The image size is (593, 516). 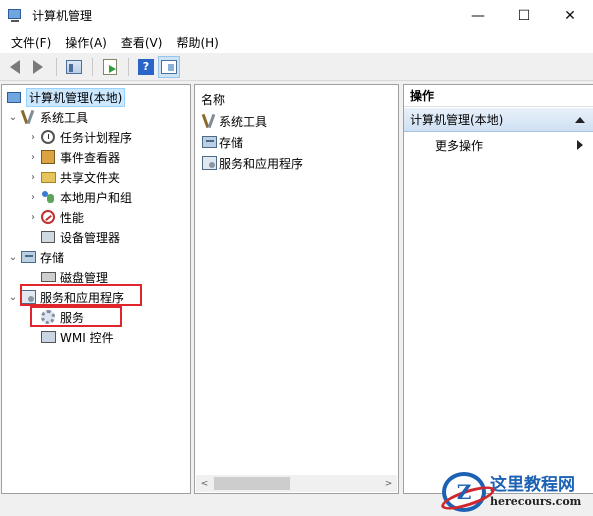 What do you see at coordinates (296, 67) in the screenshot?
I see `toolbar: ?` at bounding box center [296, 67].